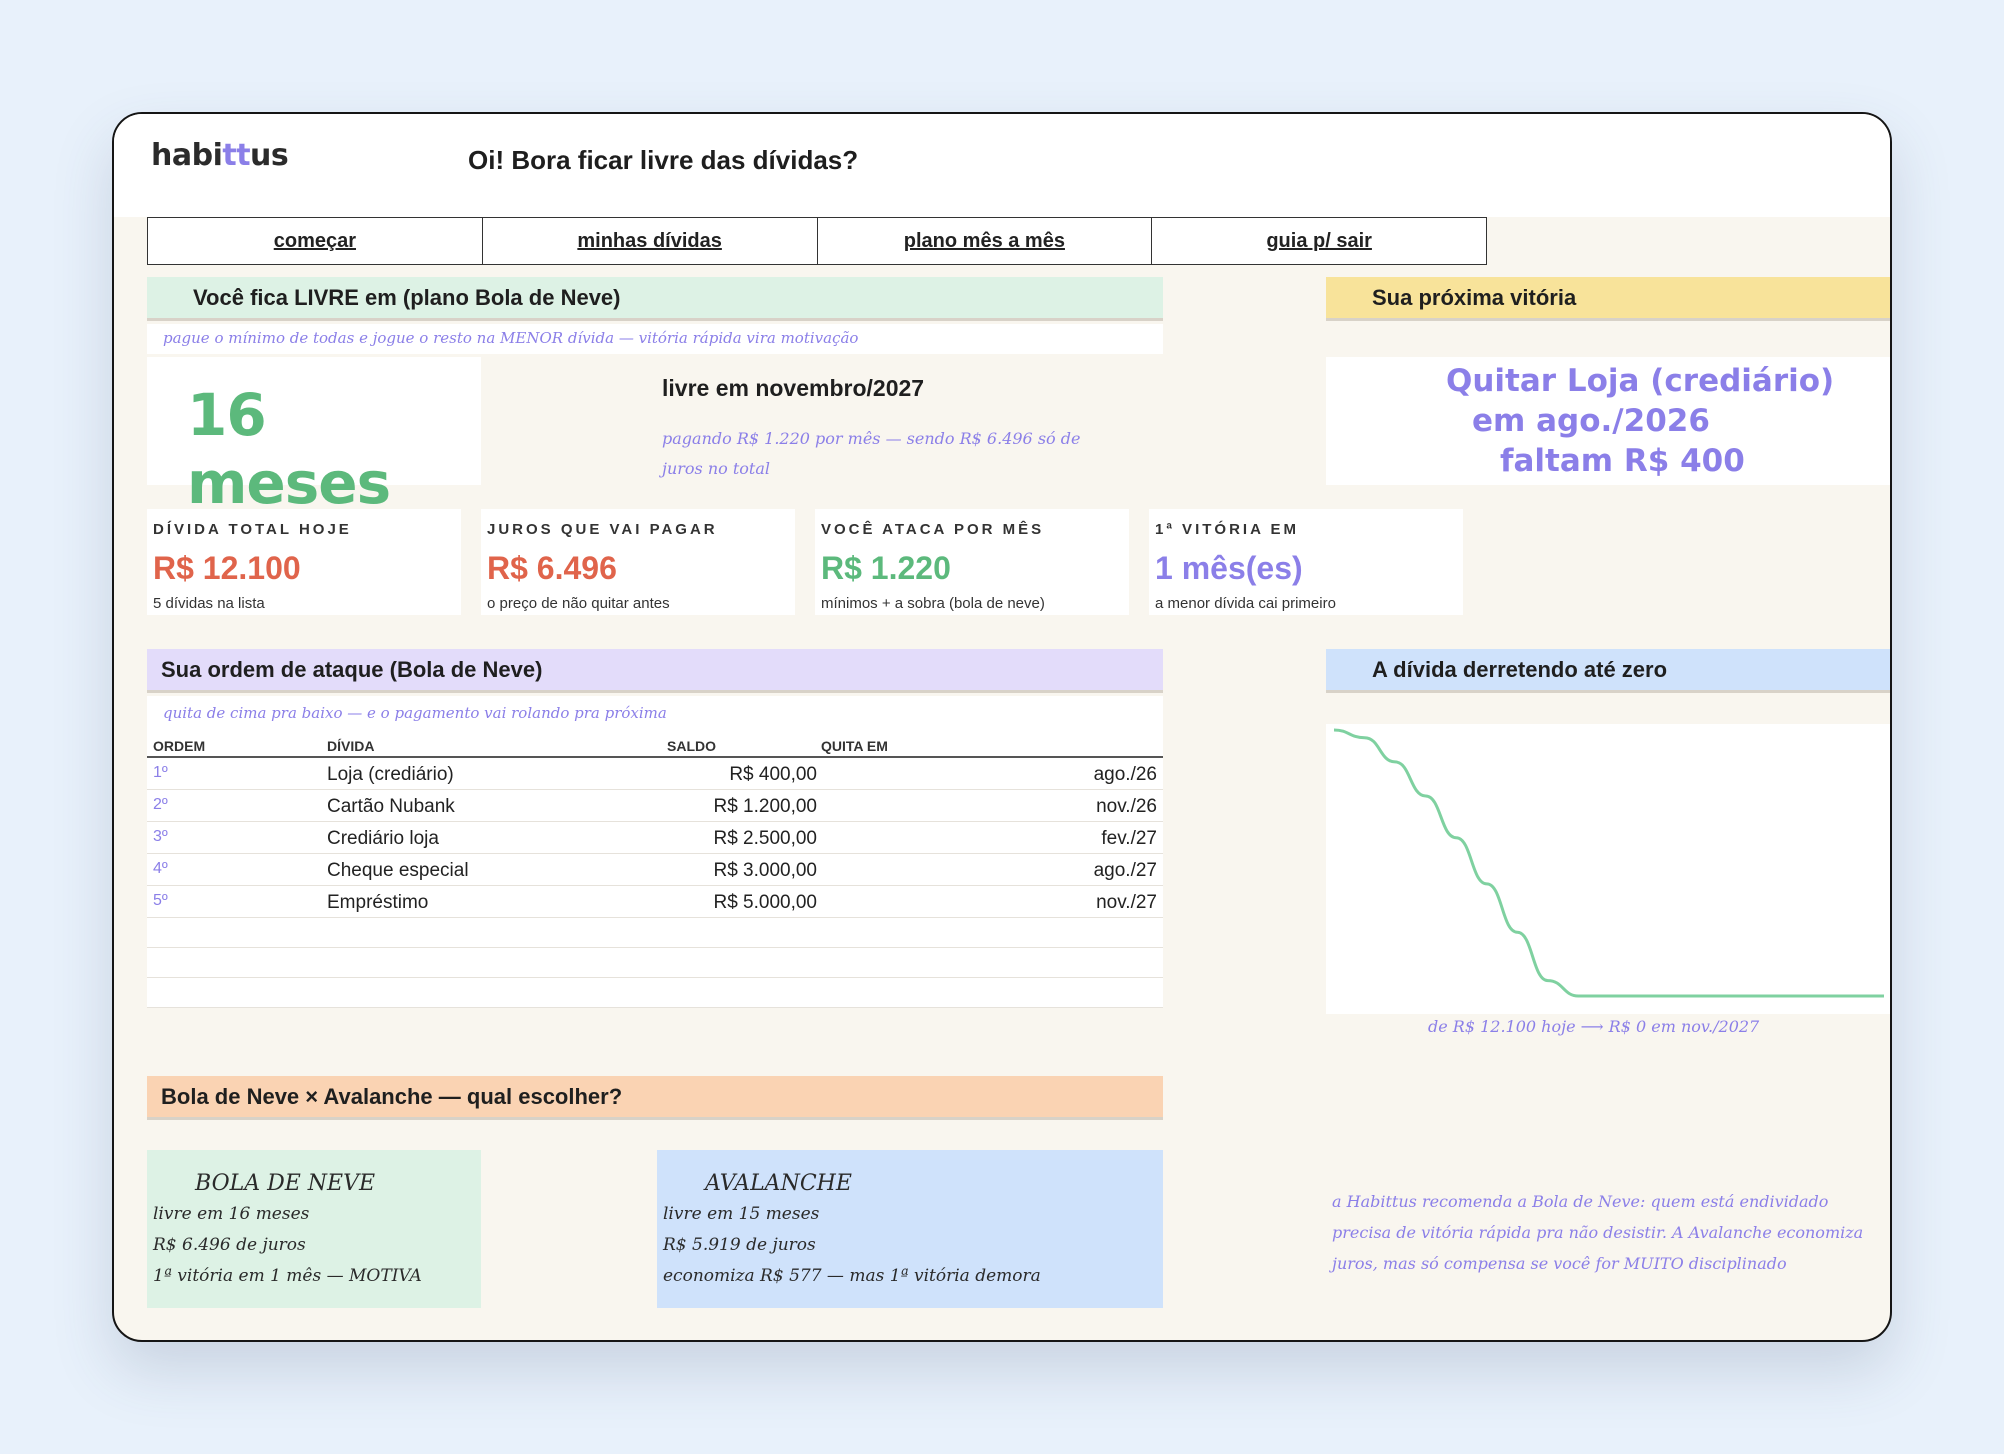  Describe the element at coordinates (852, 1276) in the screenshot. I see `avalanche-line: economiza R$ 577 — mas 1ª vitória demora` at that location.